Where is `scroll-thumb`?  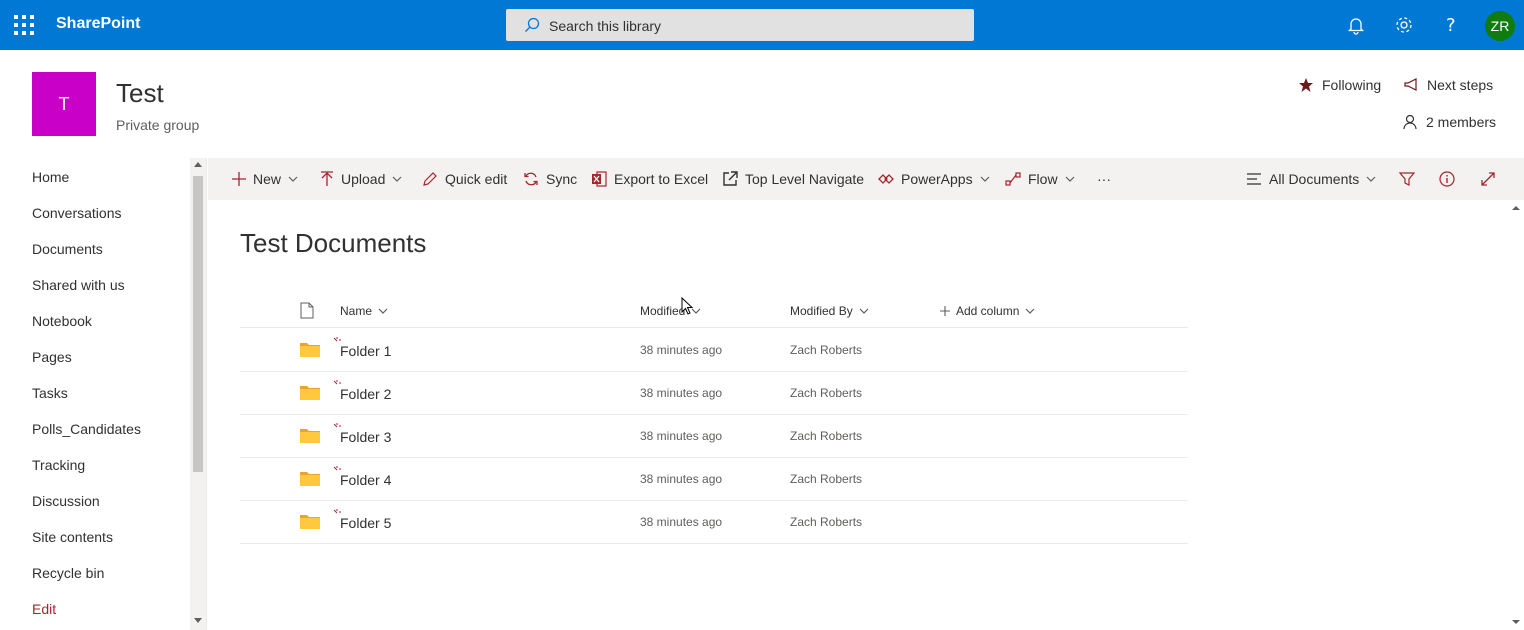
scroll-thumb is located at coordinates (198, 324).